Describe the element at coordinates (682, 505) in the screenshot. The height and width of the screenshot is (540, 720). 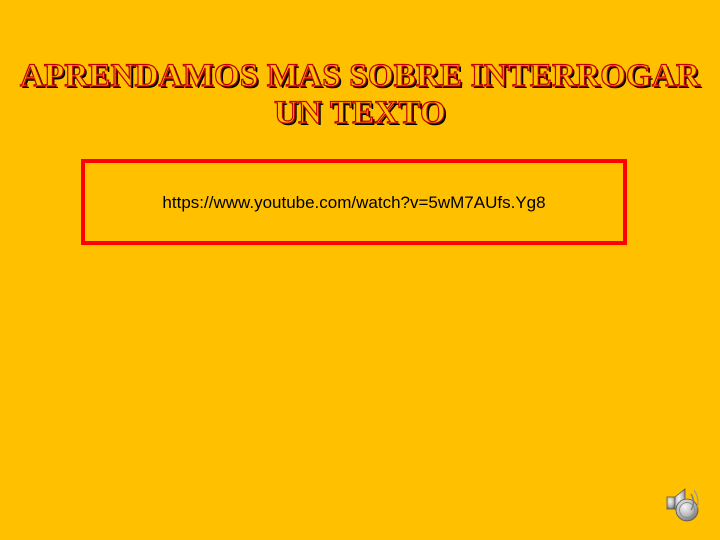
I see `speaker-icon` at that location.